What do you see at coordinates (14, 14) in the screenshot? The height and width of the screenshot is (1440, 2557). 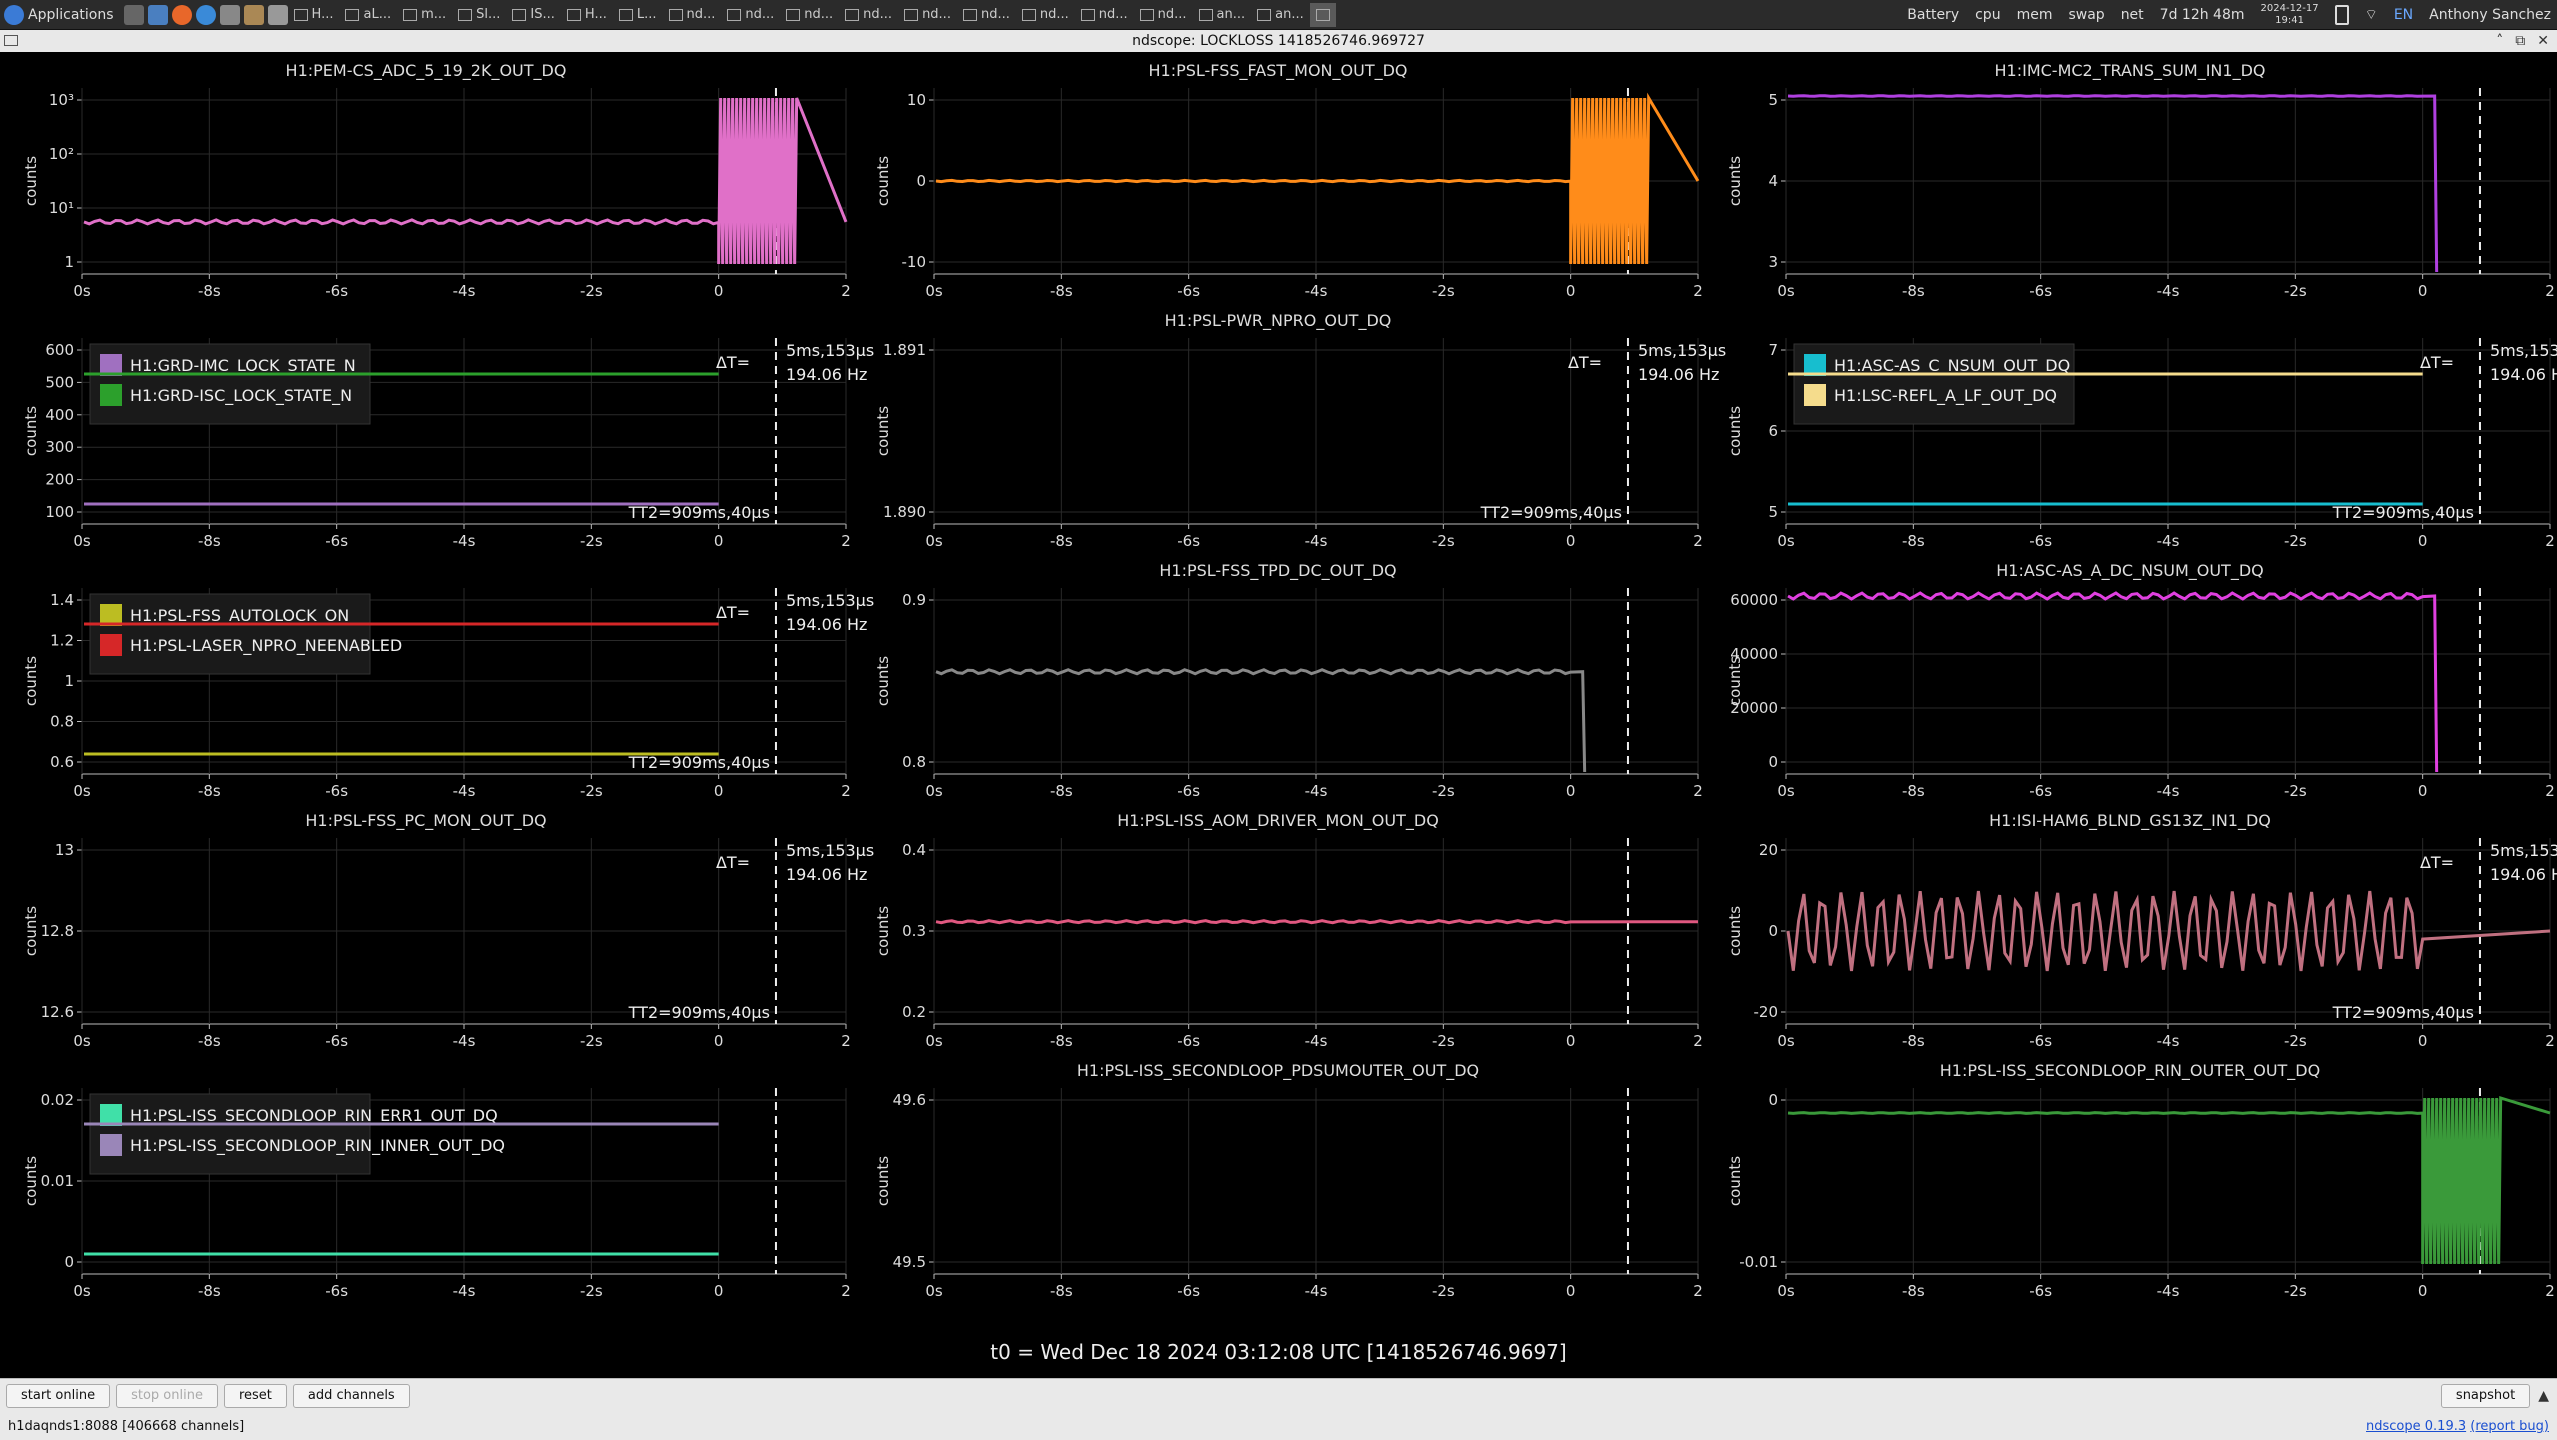 I see `applications-icon` at bounding box center [14, 14].